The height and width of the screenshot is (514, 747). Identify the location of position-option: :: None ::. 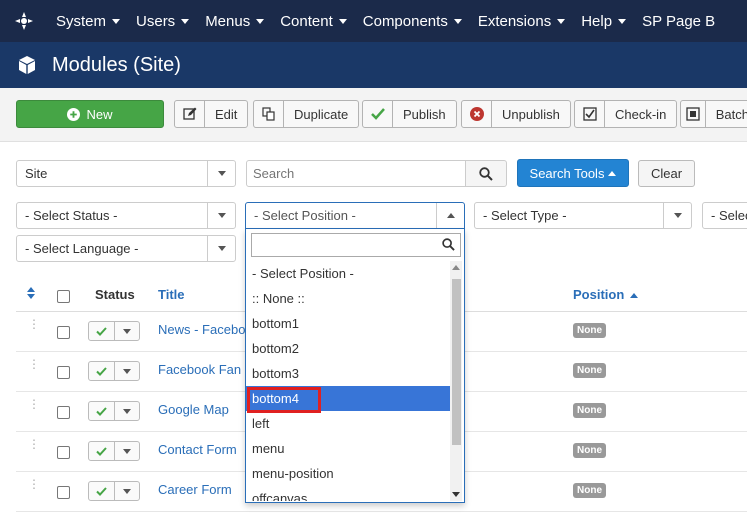
(348, 298).